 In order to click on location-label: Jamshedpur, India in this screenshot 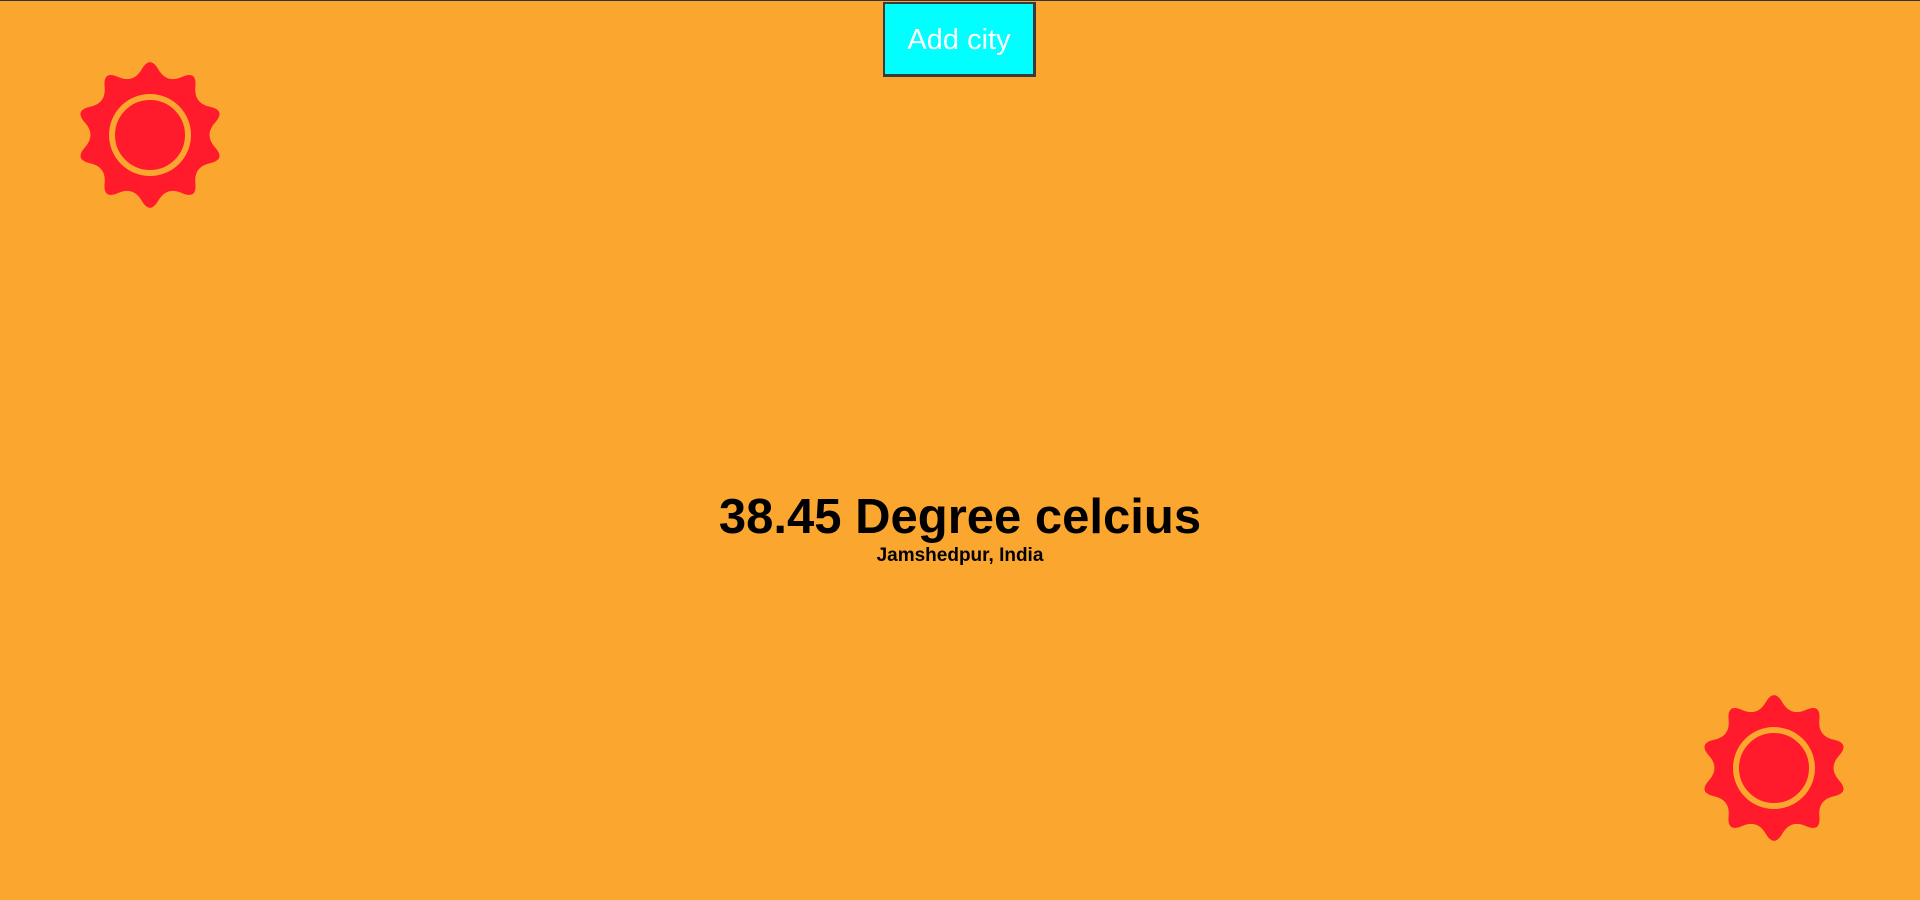, I will do `click(960, 555)`.